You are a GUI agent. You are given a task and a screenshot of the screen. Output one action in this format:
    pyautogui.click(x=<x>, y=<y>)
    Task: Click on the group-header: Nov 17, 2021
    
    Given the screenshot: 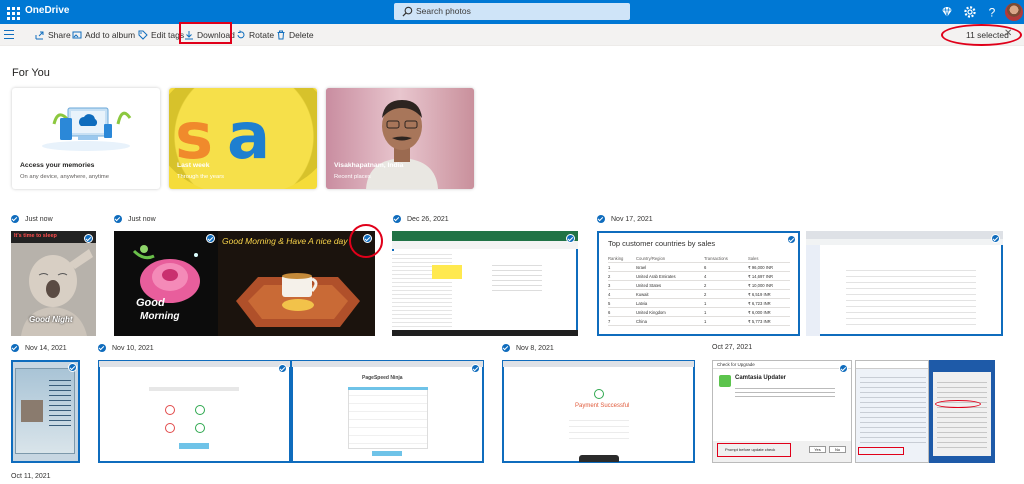 What is the action you would take?
    pyautogui.click(x=625, y=219)
    